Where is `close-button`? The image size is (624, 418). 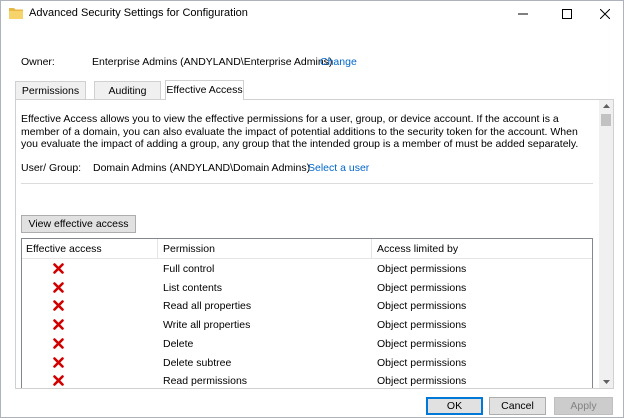
close-button is located at coordinates (604, 13).